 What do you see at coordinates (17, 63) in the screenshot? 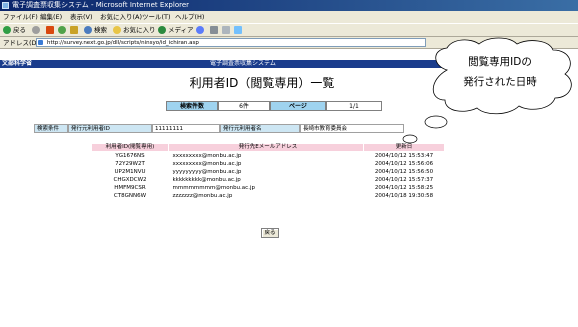
I see `ministry-label: 文部科学省` at bounding box center [17, 63].